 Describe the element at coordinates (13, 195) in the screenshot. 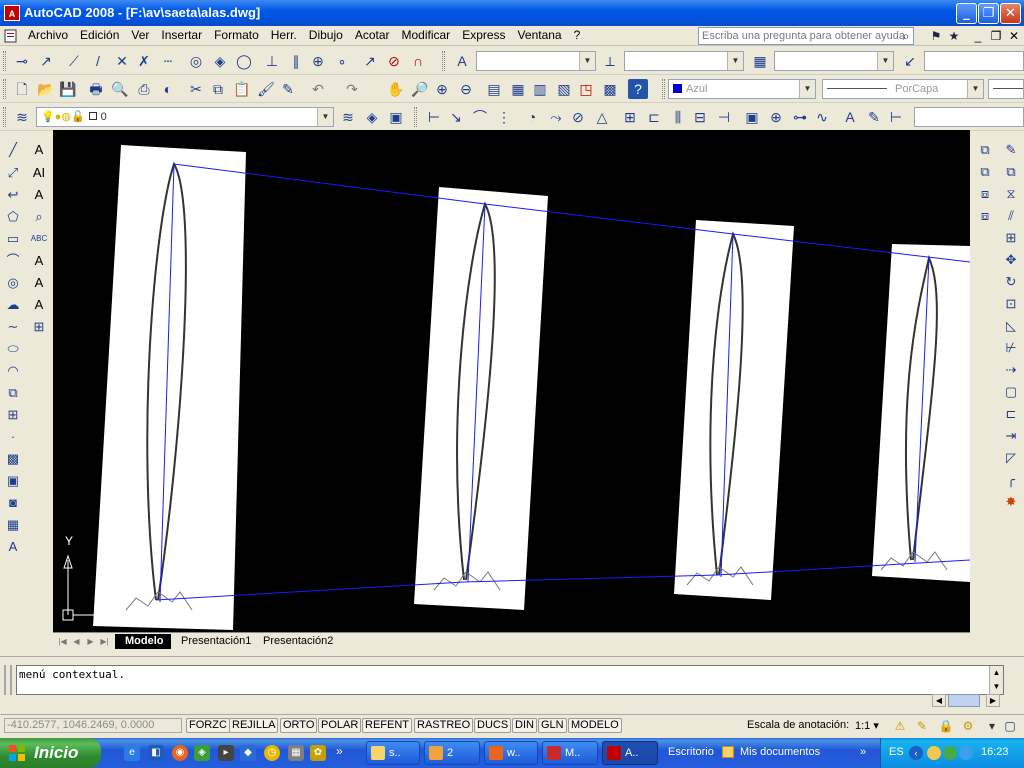

I see `polyline-icon: ↩` at that location.